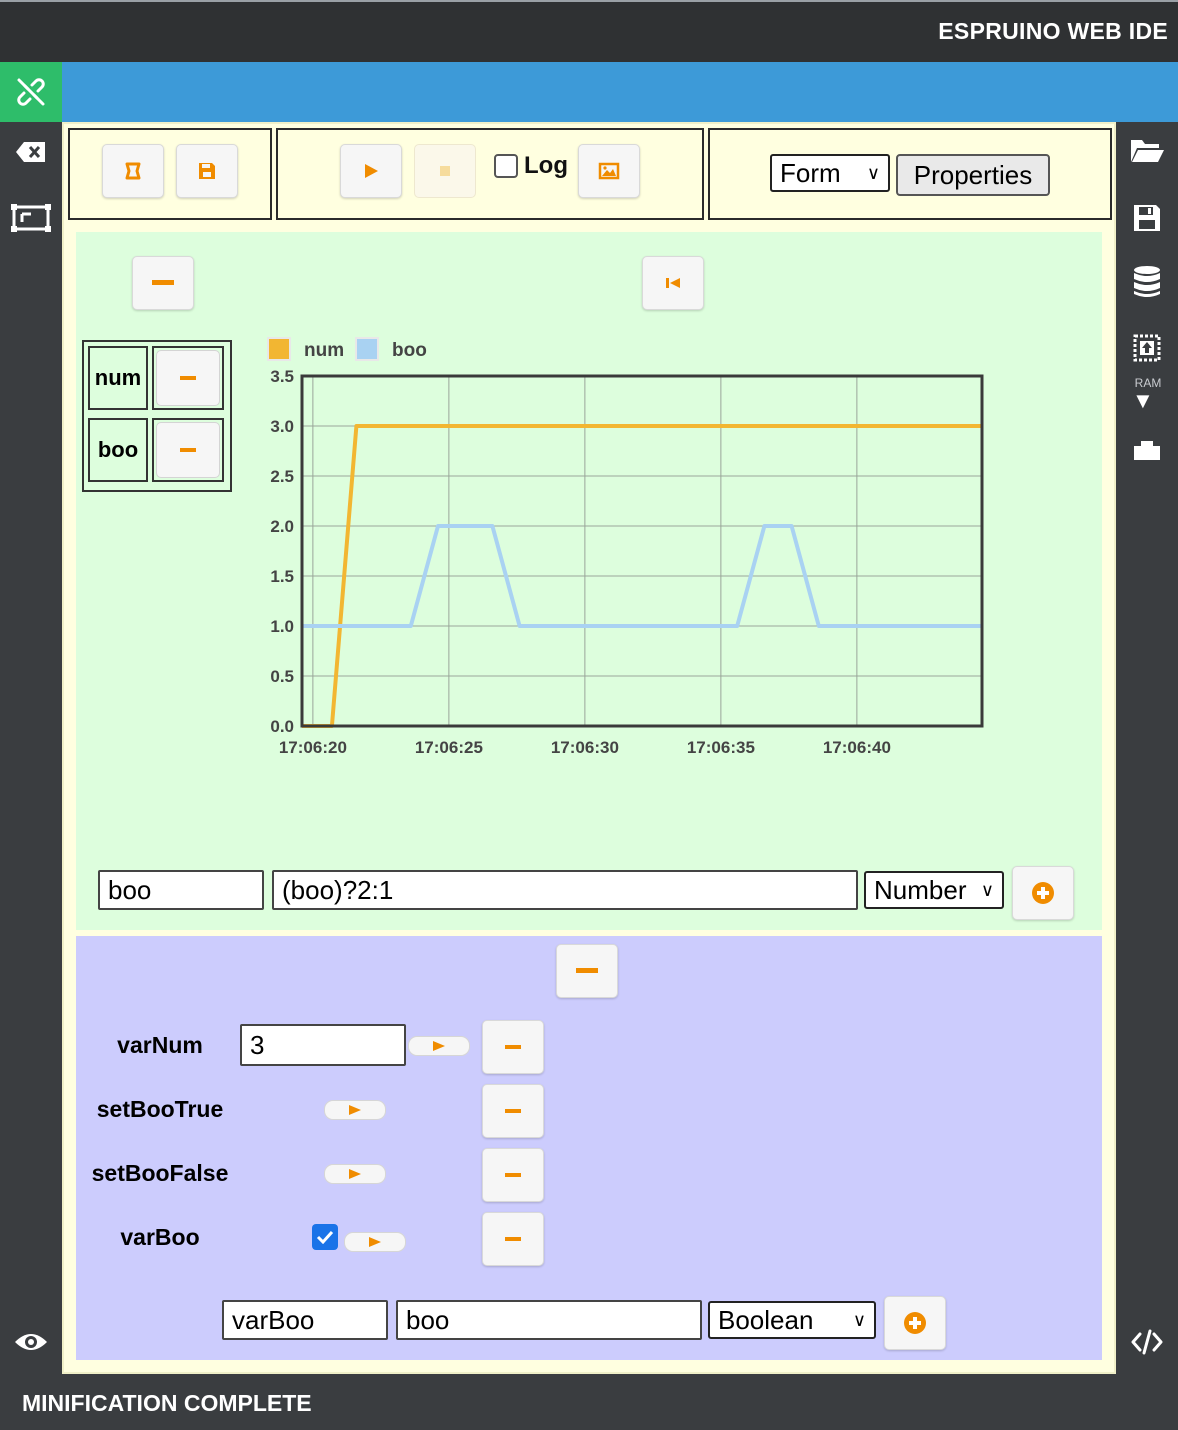 The image size is (1178, 1430). Describe the element at coordinates (118, 378) in the screenshot. I see `chart-var-num-label: num` at that location.